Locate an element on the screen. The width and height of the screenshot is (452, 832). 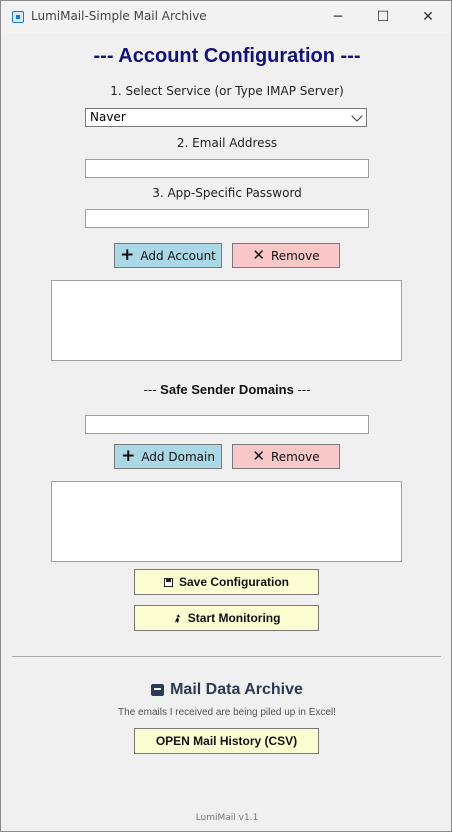
safe-sender-heading-suffix: --- is located at coordinates (302, 389).